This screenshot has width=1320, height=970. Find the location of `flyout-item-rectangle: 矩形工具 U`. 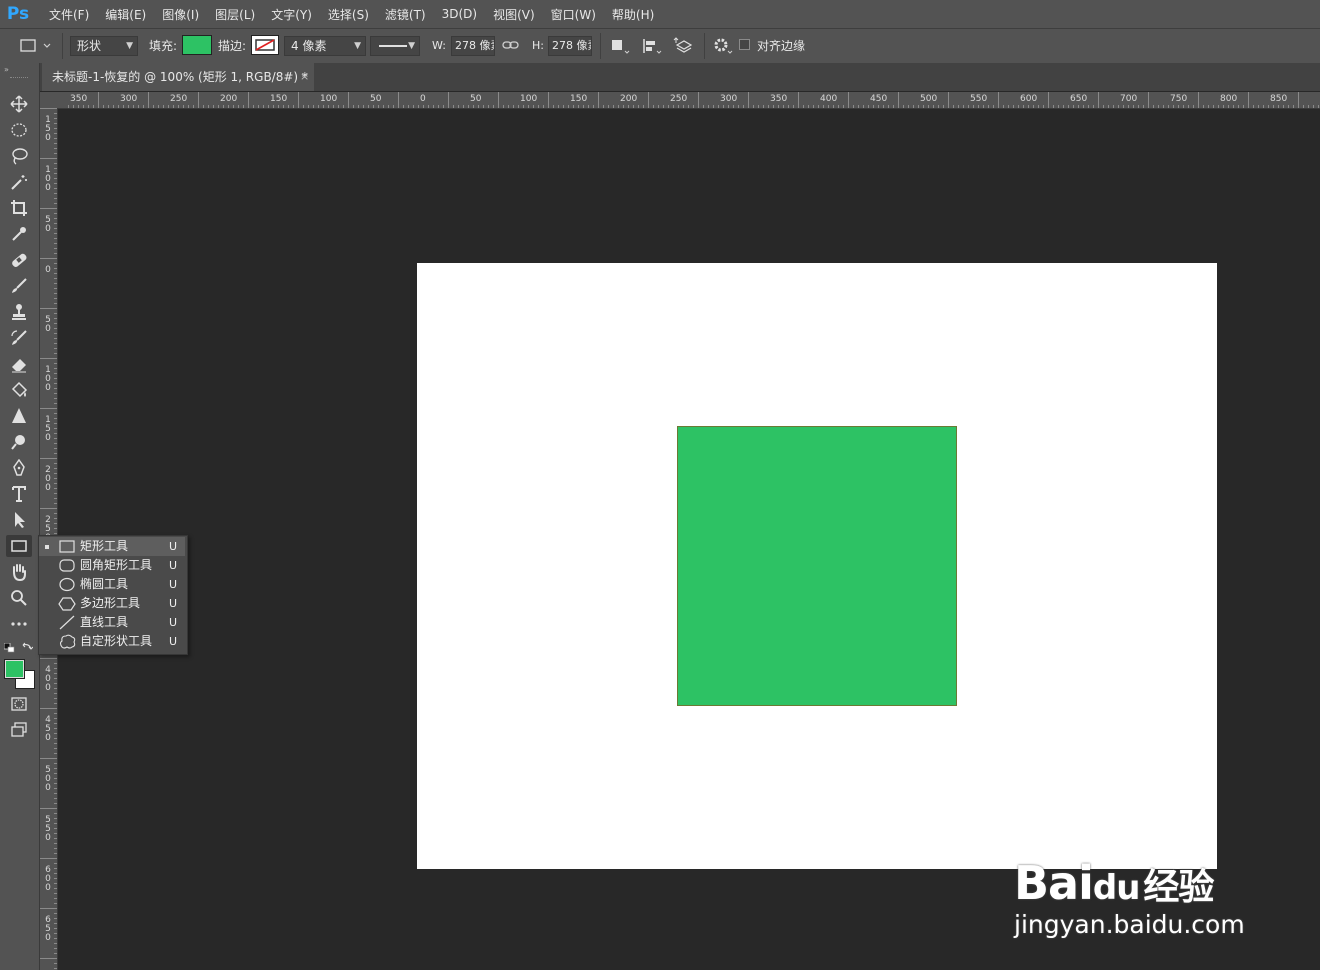

flyout-item-rectangle: 矩形工具 U is located at coordinates (112, 546).